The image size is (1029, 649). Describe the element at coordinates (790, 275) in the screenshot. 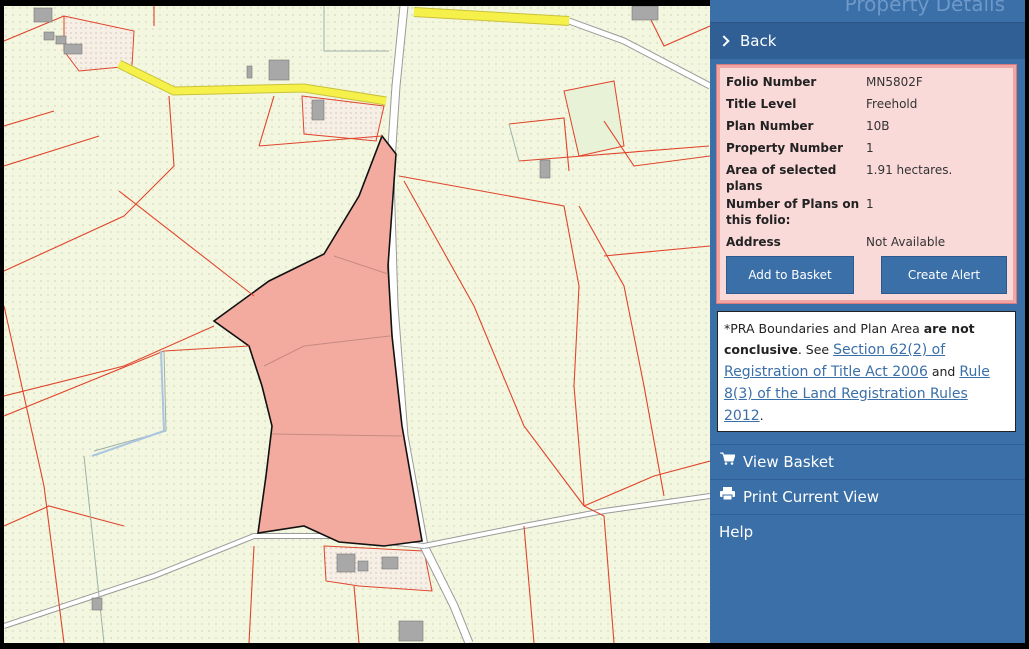

I see `add-to-basket-button: Add to Basket` at that location.